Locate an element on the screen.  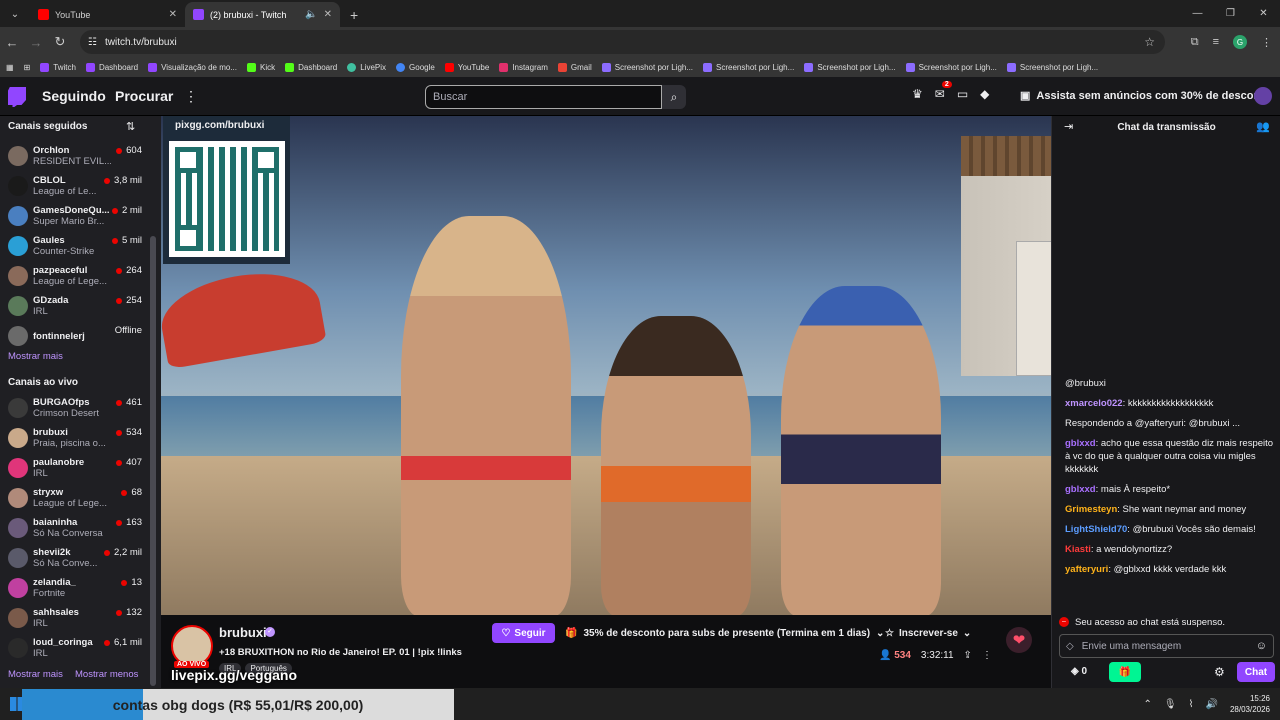
crown-icon: ♛ is located at coordinates (917, 94).